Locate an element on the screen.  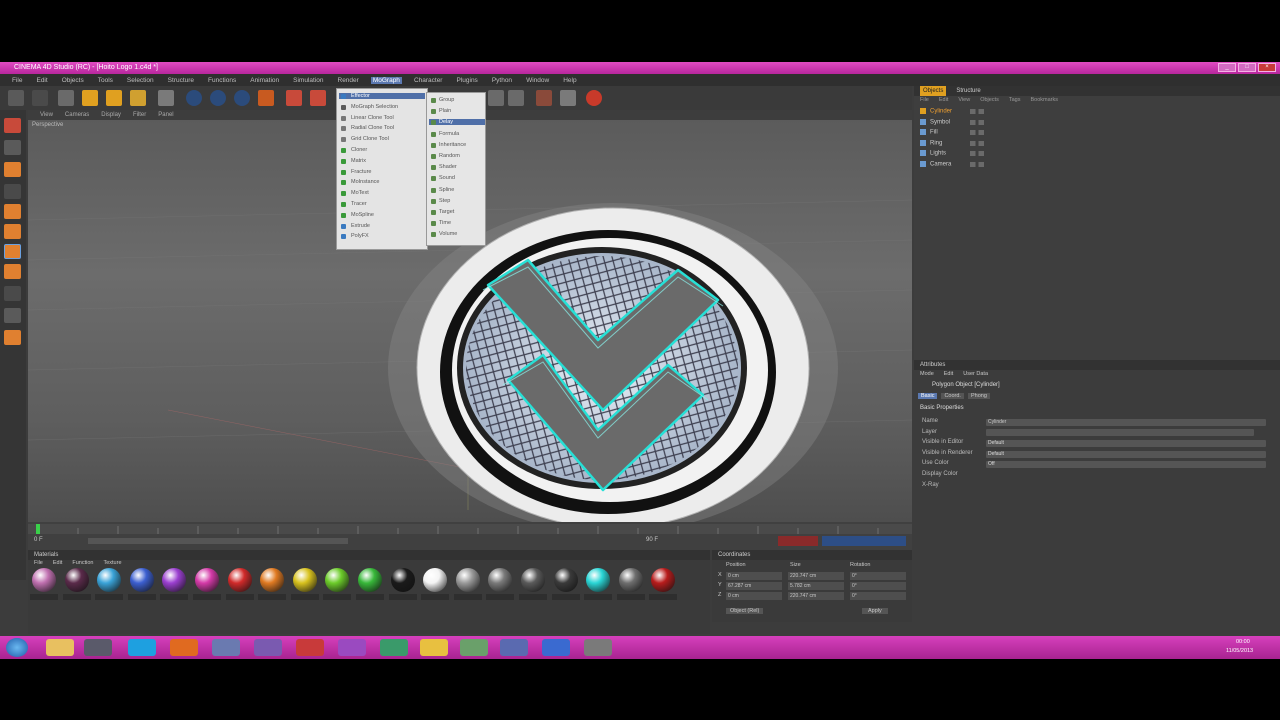
object-row: Camera is located at coordinates (935, 163).